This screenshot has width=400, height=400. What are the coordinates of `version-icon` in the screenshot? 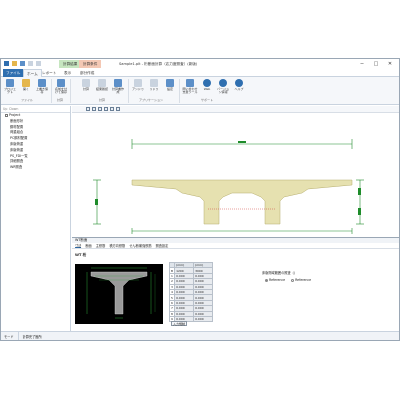 It's located at (223, 83).